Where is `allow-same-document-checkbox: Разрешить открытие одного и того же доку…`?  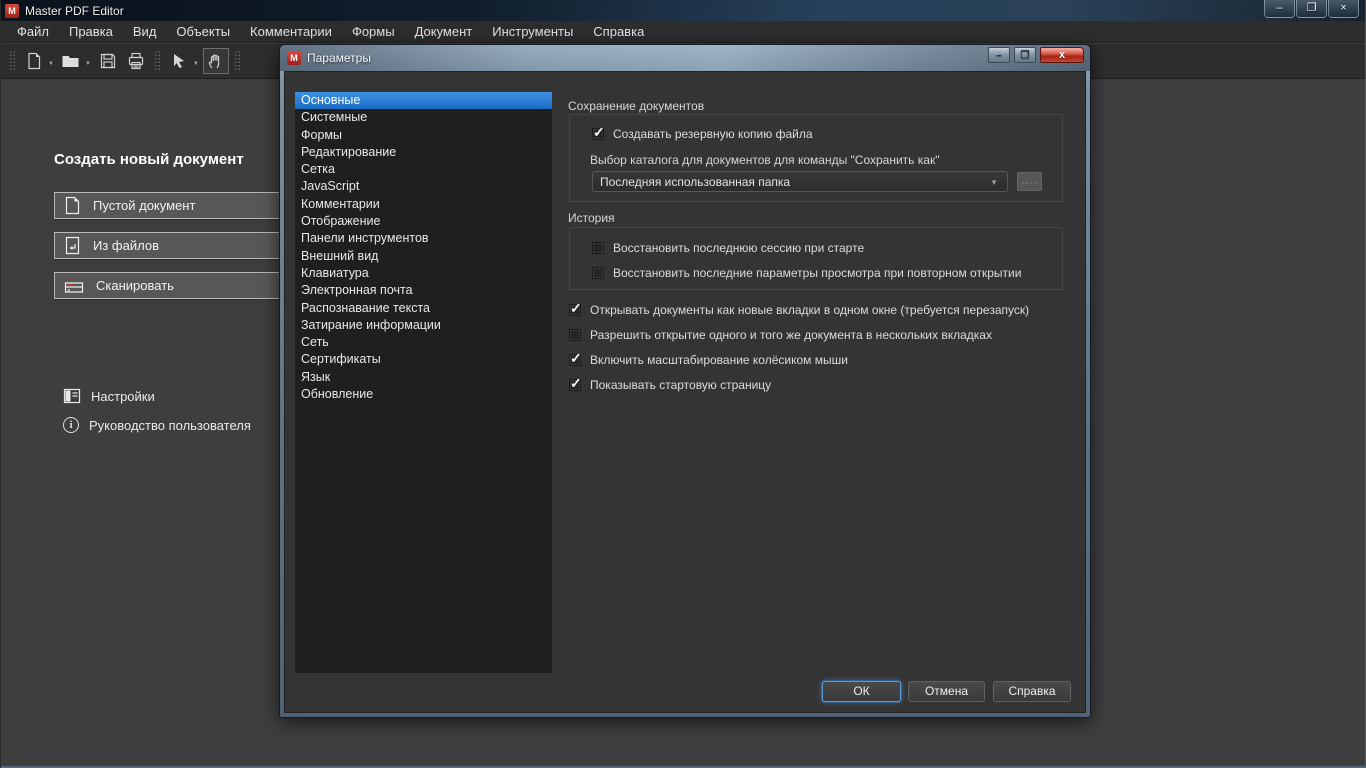
allow-same-document-checkbox: Разрешить открытие одного и того же доку… is located at coordinates (780, 335).